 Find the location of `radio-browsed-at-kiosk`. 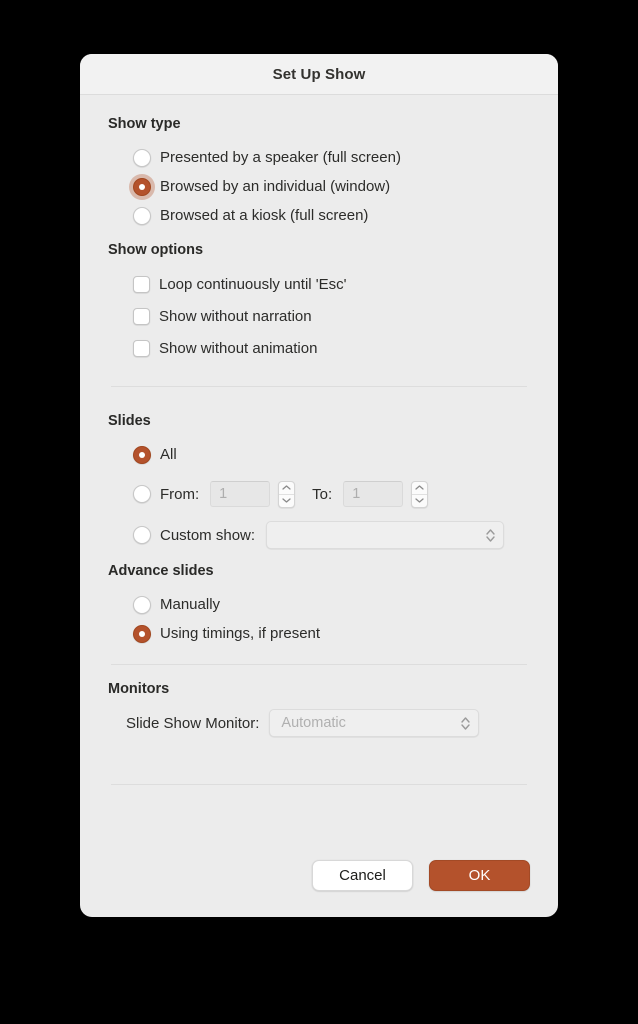

radio-browsed-at-kiosk is located at coordinates (142, 215).